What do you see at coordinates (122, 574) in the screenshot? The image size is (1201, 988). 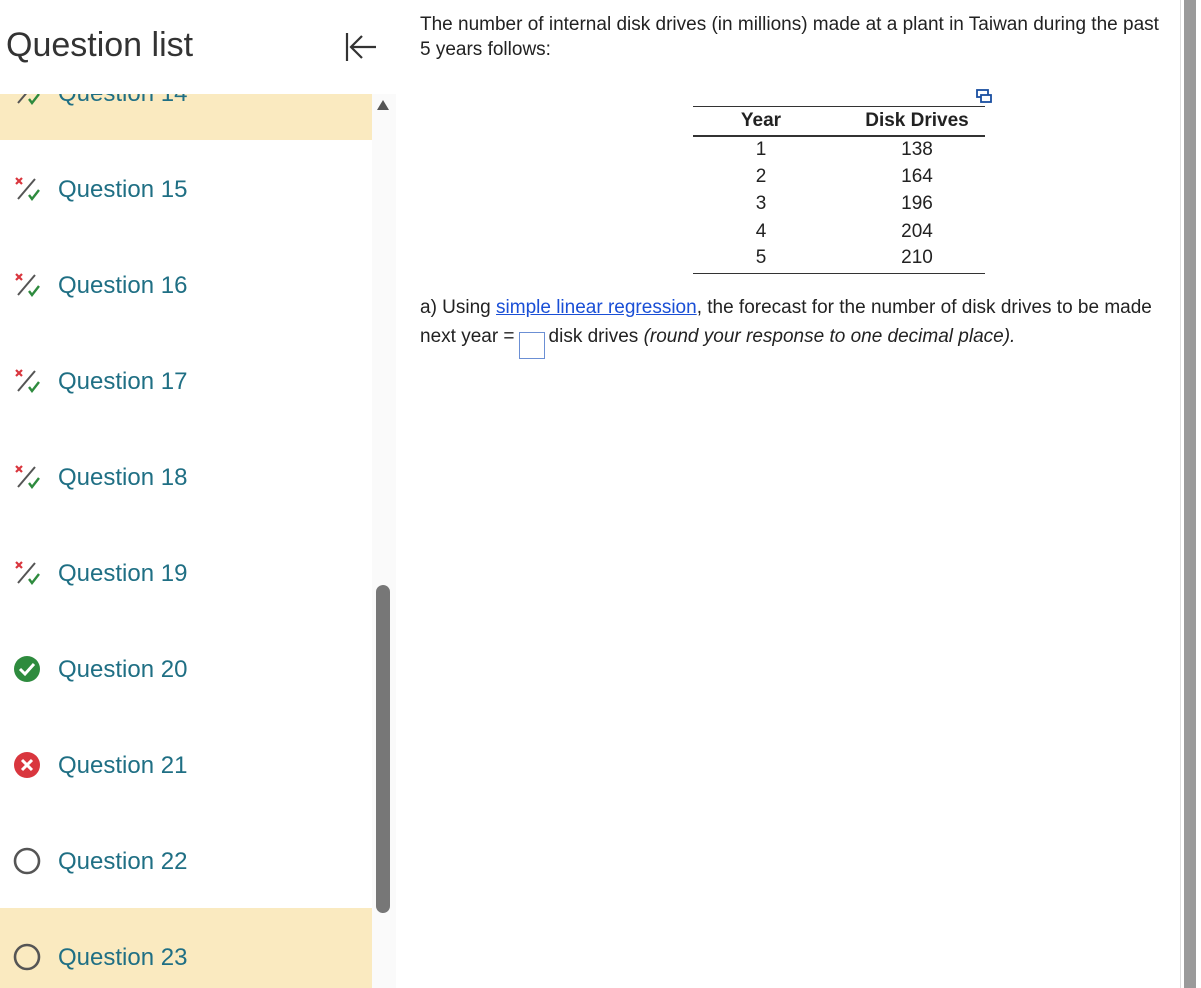 I see `question-list-item-label: Question 19` at bounding box center [122, 574].